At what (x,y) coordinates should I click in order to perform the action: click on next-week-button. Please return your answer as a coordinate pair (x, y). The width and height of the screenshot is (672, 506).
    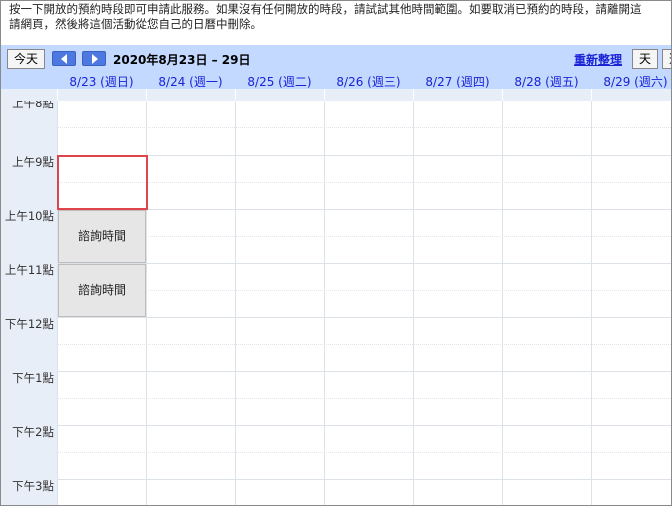
    Looking at the image, I should click on (94, 58).